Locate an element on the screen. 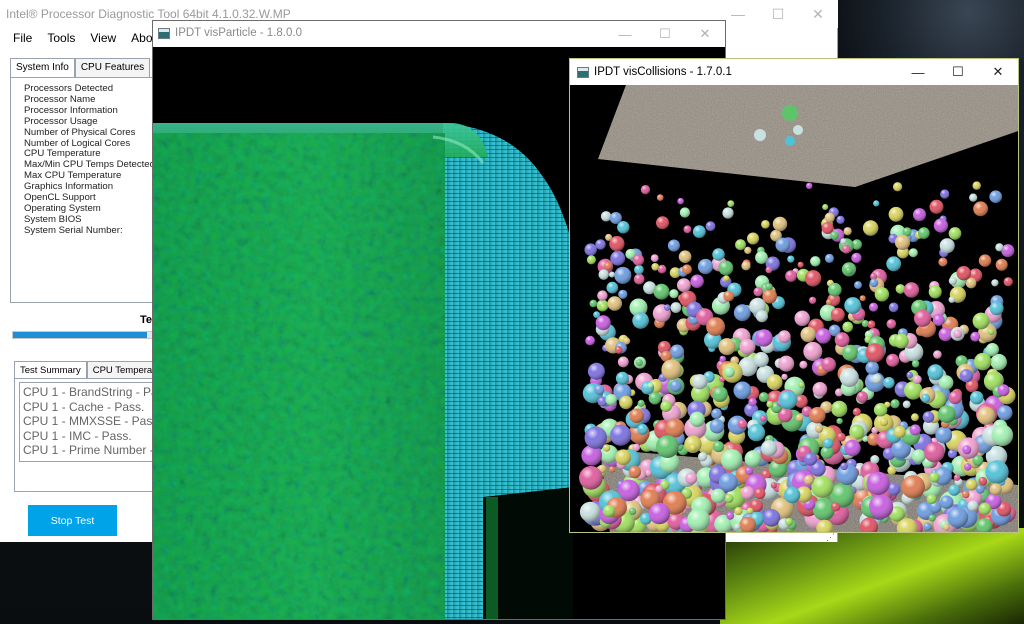 This screenshot has height=624, width=1024. menu-view: View is located at coordinates (104, 38).